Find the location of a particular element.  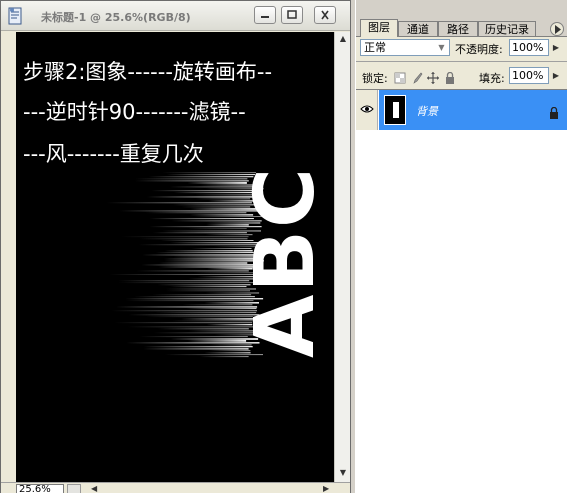

maximize-button is located at coordinates (292, 15).